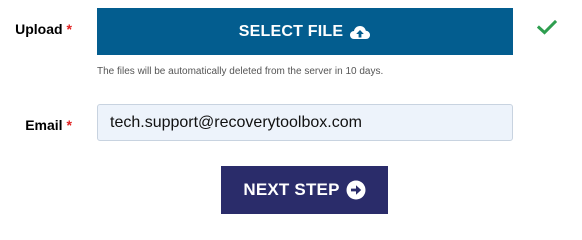 The width and height of the screenshot is (582, 240). What do you see at coordinates (305, 122) in the screenshot?
I see `email-field` at bounding box center [305, 122].